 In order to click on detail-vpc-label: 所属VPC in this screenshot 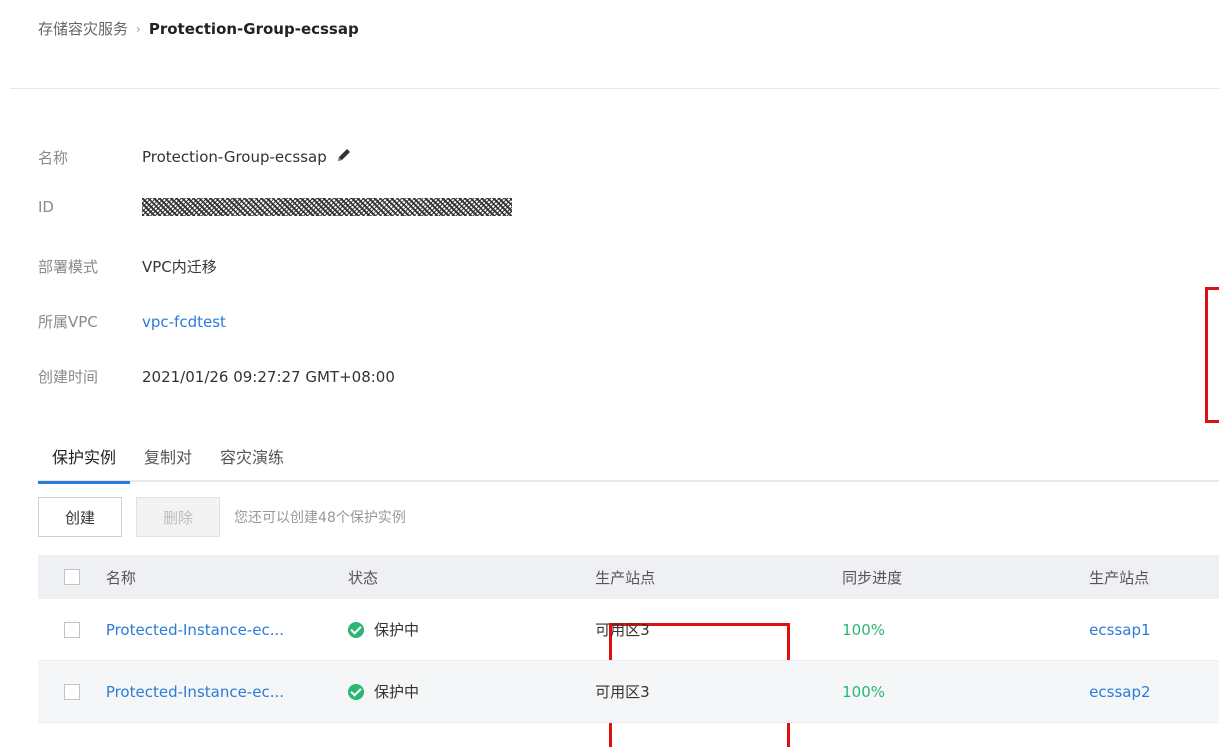, I will do `click(68, 322)`.